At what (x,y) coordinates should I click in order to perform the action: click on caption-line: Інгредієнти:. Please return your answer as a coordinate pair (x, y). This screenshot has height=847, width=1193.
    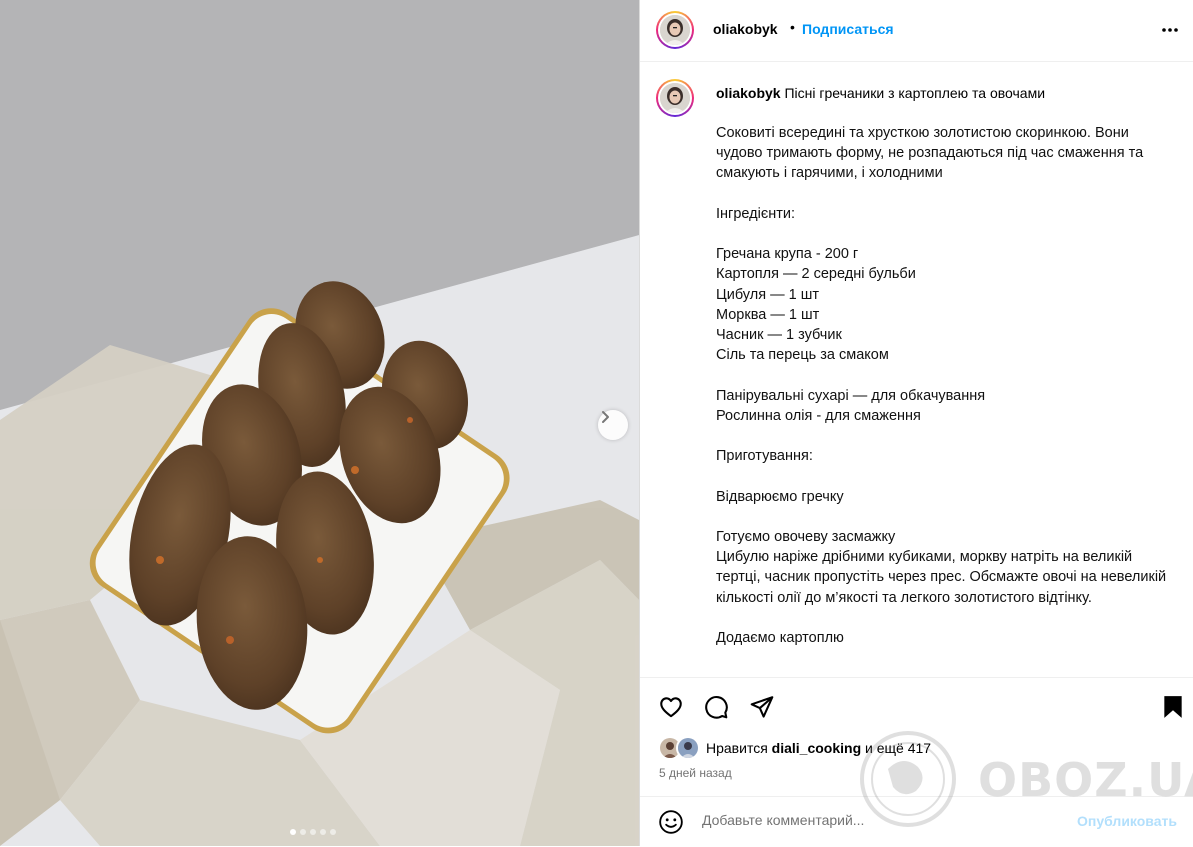
    Looking at the image, I should click on (755, 213).